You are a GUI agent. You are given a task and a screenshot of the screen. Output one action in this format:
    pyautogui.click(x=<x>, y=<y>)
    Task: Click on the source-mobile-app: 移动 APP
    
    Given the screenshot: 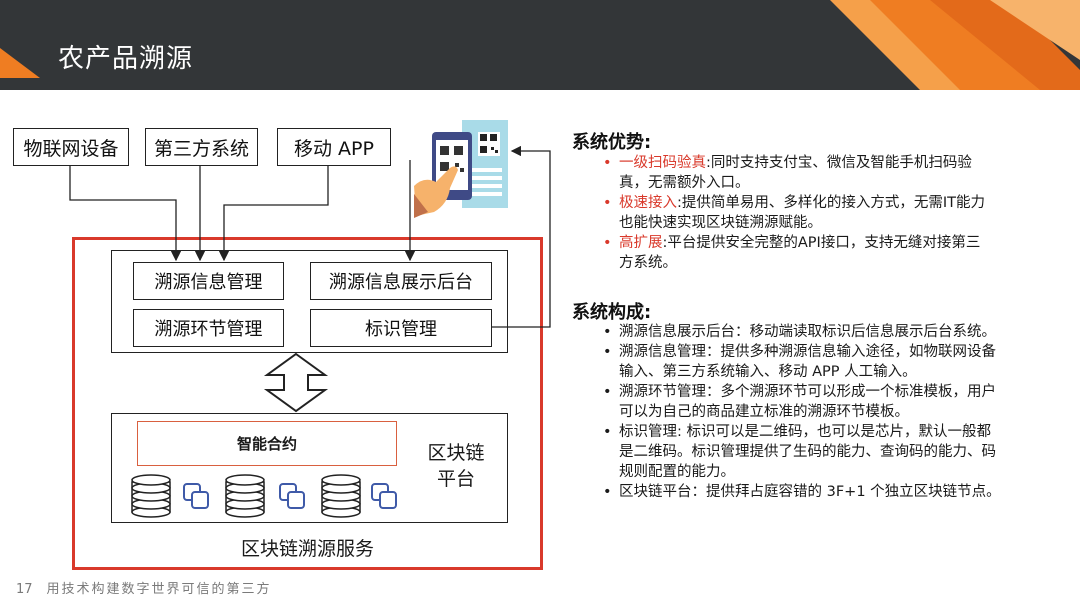 What is the action you would take?
    pyautogui.click(x=334, y=147)
    